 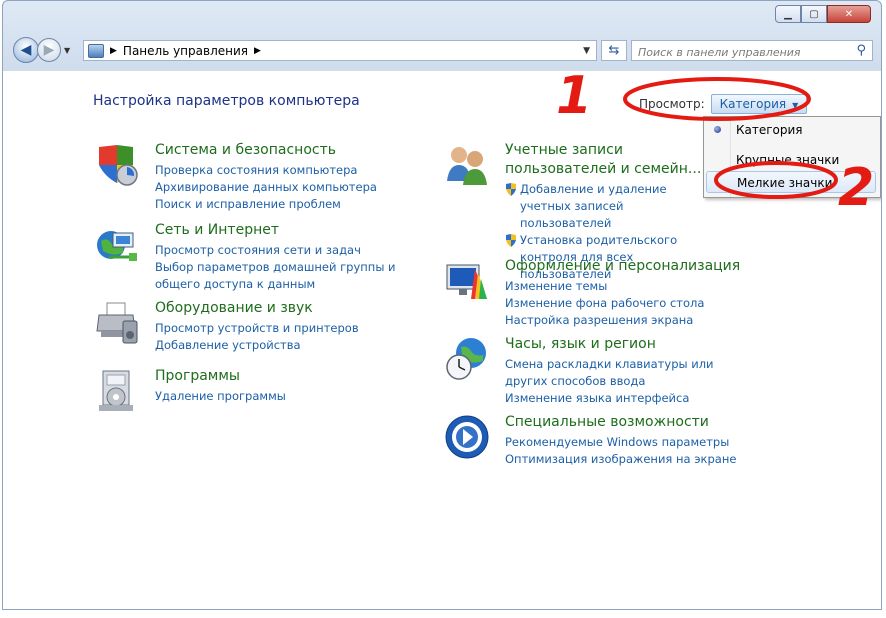 I want to click on annotation-number-two: 2, so click(x=856, y=188).